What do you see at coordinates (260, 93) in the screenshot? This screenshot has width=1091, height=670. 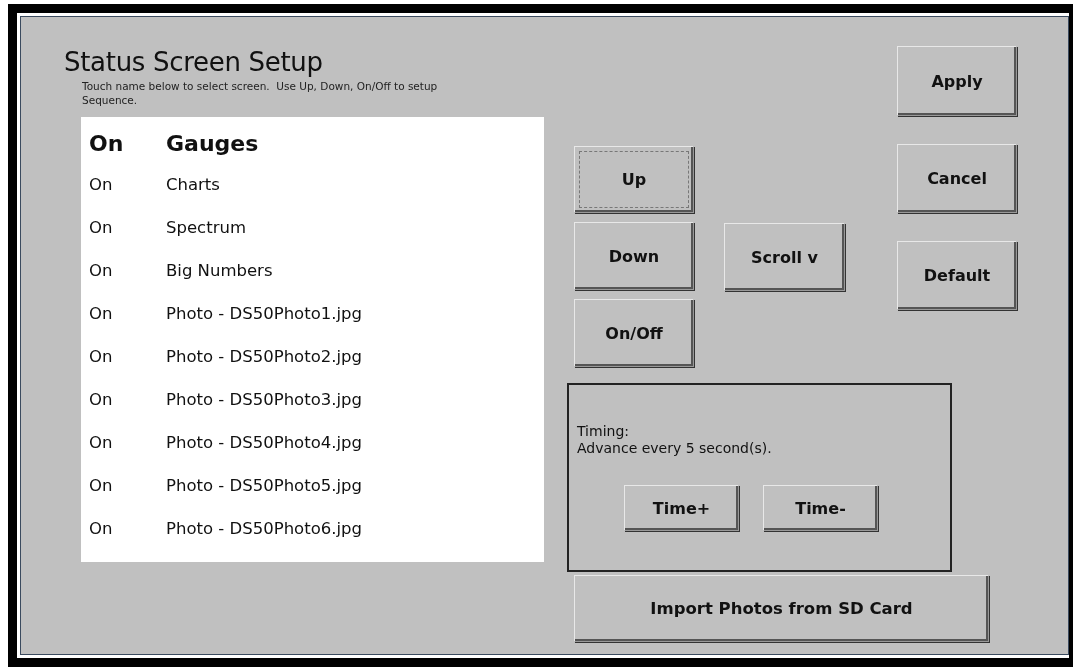 I see `instructions-text: Touch name below to select screen. Use Up, Down, On/Off to setup Sequence.` at bounding box center [260, 93].